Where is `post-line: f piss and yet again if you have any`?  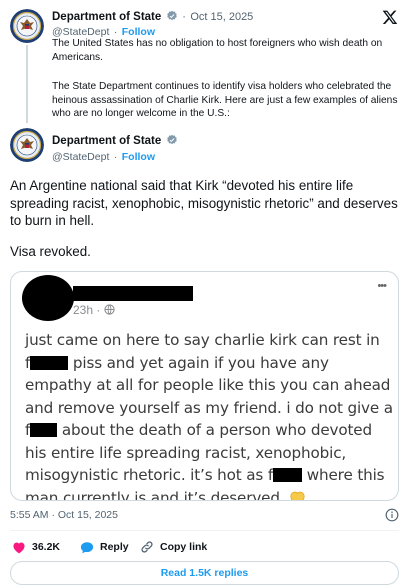
post-line: f piss and yet again if you have any is located at coordinates (177, 362).